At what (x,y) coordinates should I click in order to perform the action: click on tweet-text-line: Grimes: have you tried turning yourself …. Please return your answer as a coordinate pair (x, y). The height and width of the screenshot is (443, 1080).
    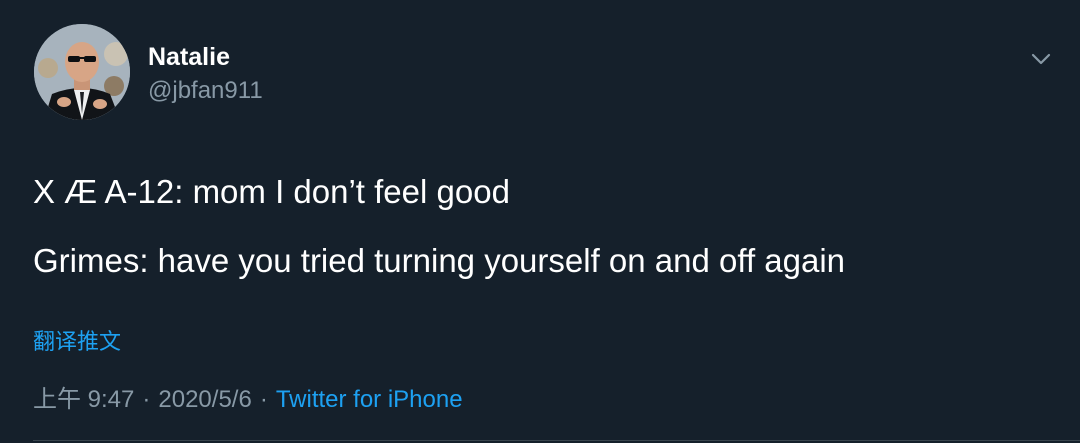
    Looking at the image, I should click on (439, 260).